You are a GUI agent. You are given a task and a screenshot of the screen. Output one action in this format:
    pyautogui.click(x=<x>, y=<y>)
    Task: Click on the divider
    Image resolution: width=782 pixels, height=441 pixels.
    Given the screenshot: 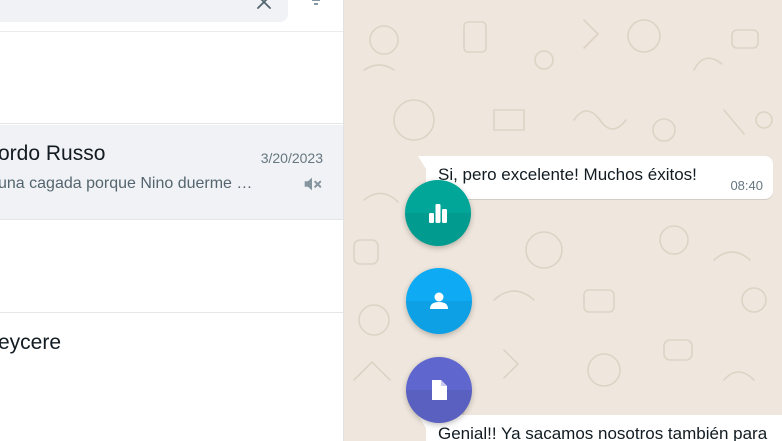 What is the action you would take?
    pyautogui.click(x=171, y=123)
    